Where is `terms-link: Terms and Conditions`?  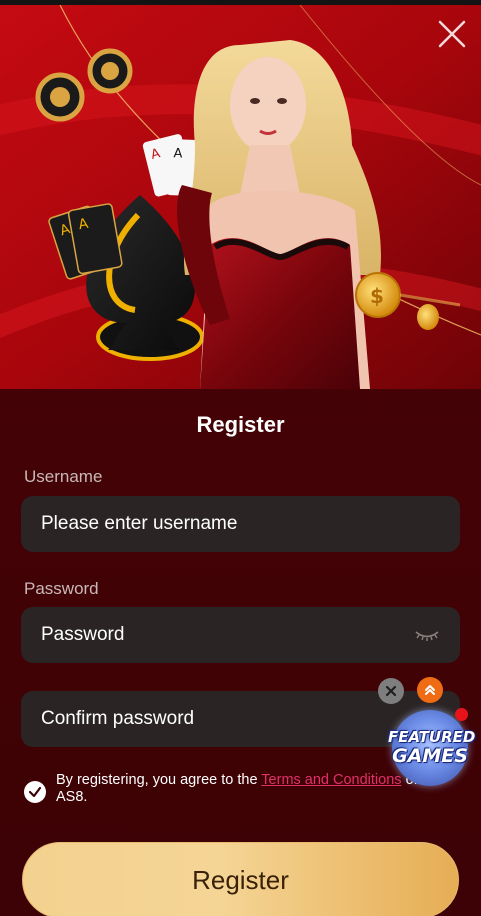
terms-link: Terms and Conditions is located at coordinates (331, 780).